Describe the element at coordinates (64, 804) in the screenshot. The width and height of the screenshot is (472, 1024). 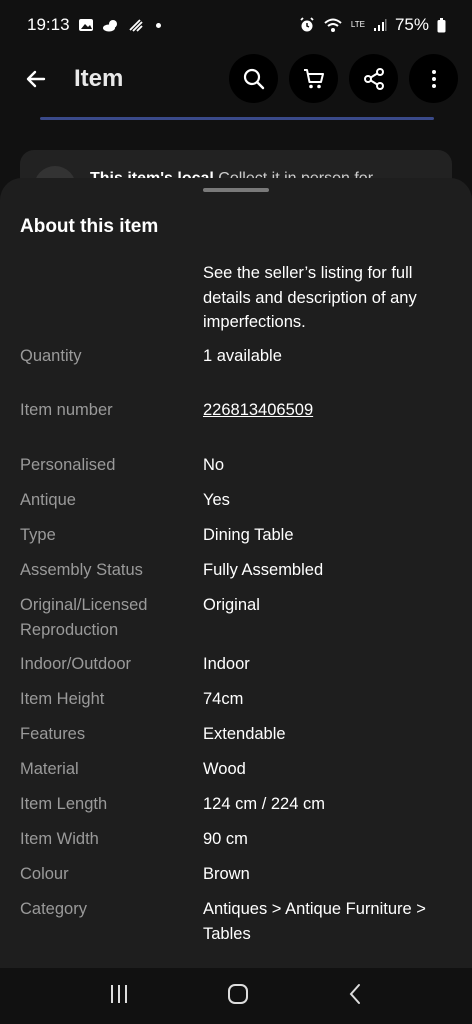
I see `spec-label: Item Length` at that location.